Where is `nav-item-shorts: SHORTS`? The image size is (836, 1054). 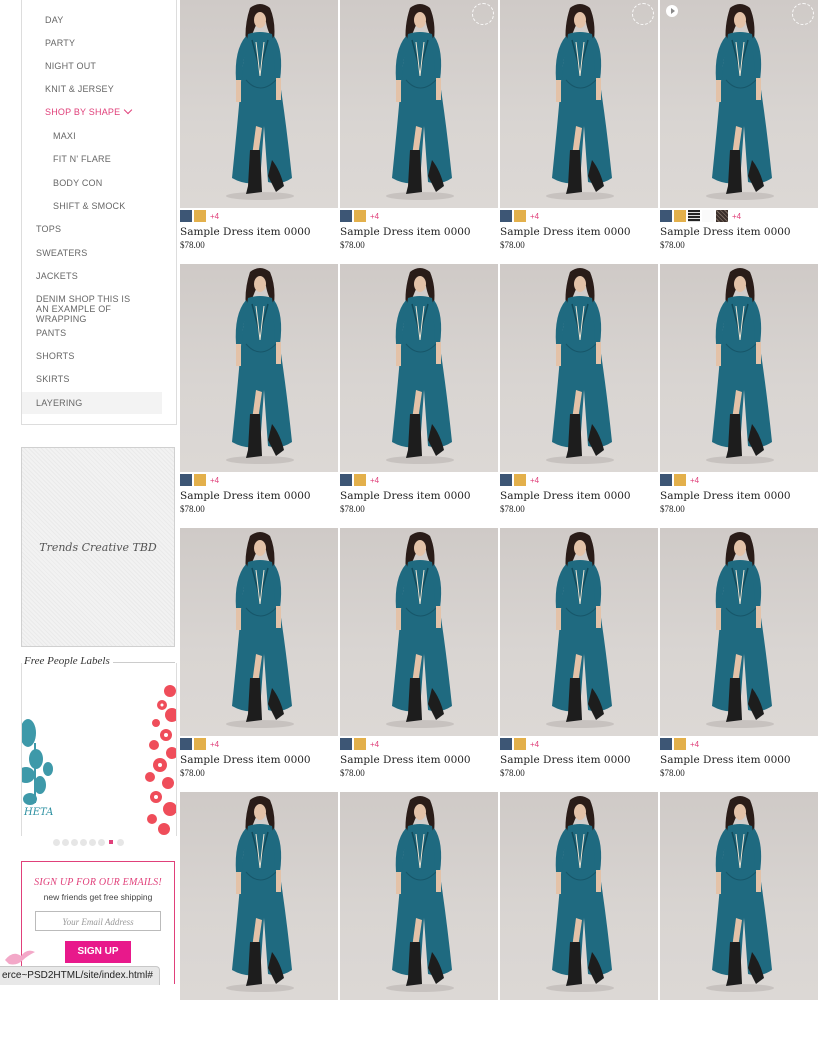 nav-item-shorts: SHORTS is located at coordinates (92, 356).